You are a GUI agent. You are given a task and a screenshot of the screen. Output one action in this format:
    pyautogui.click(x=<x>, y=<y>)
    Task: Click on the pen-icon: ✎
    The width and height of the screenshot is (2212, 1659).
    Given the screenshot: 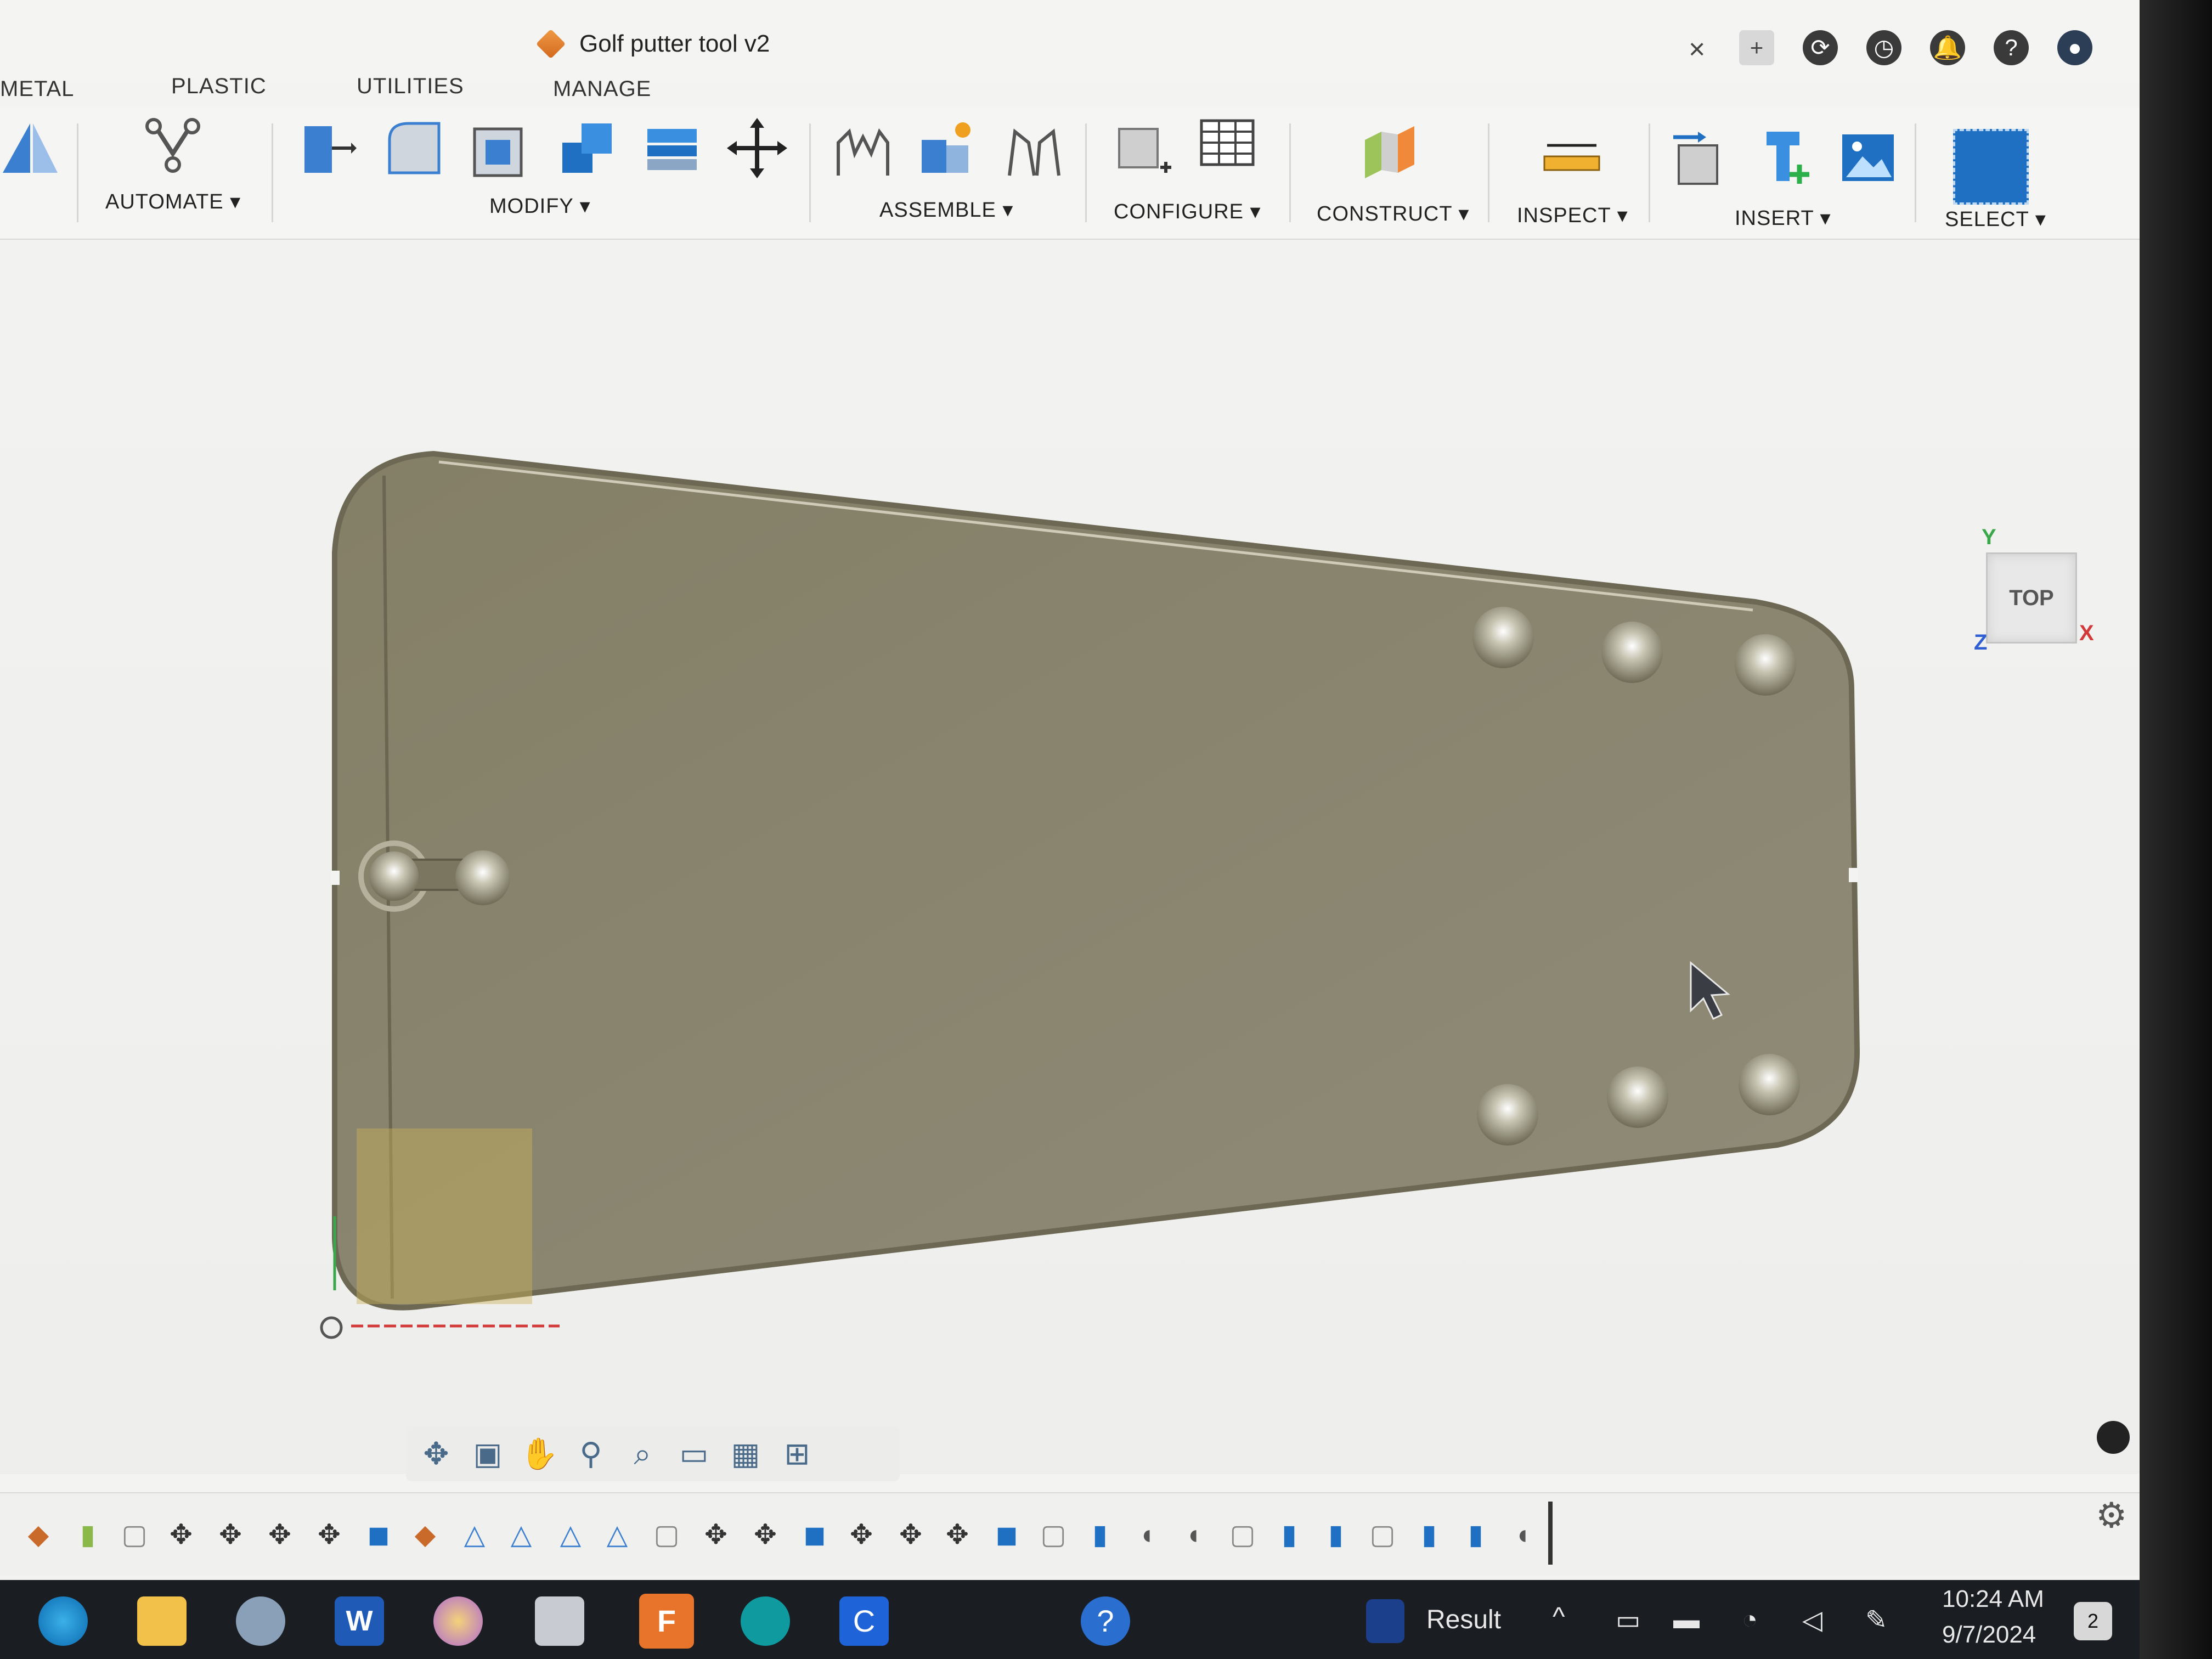 What is the action you would take?
    pyautogui.click(x=1876, y=1620)
    